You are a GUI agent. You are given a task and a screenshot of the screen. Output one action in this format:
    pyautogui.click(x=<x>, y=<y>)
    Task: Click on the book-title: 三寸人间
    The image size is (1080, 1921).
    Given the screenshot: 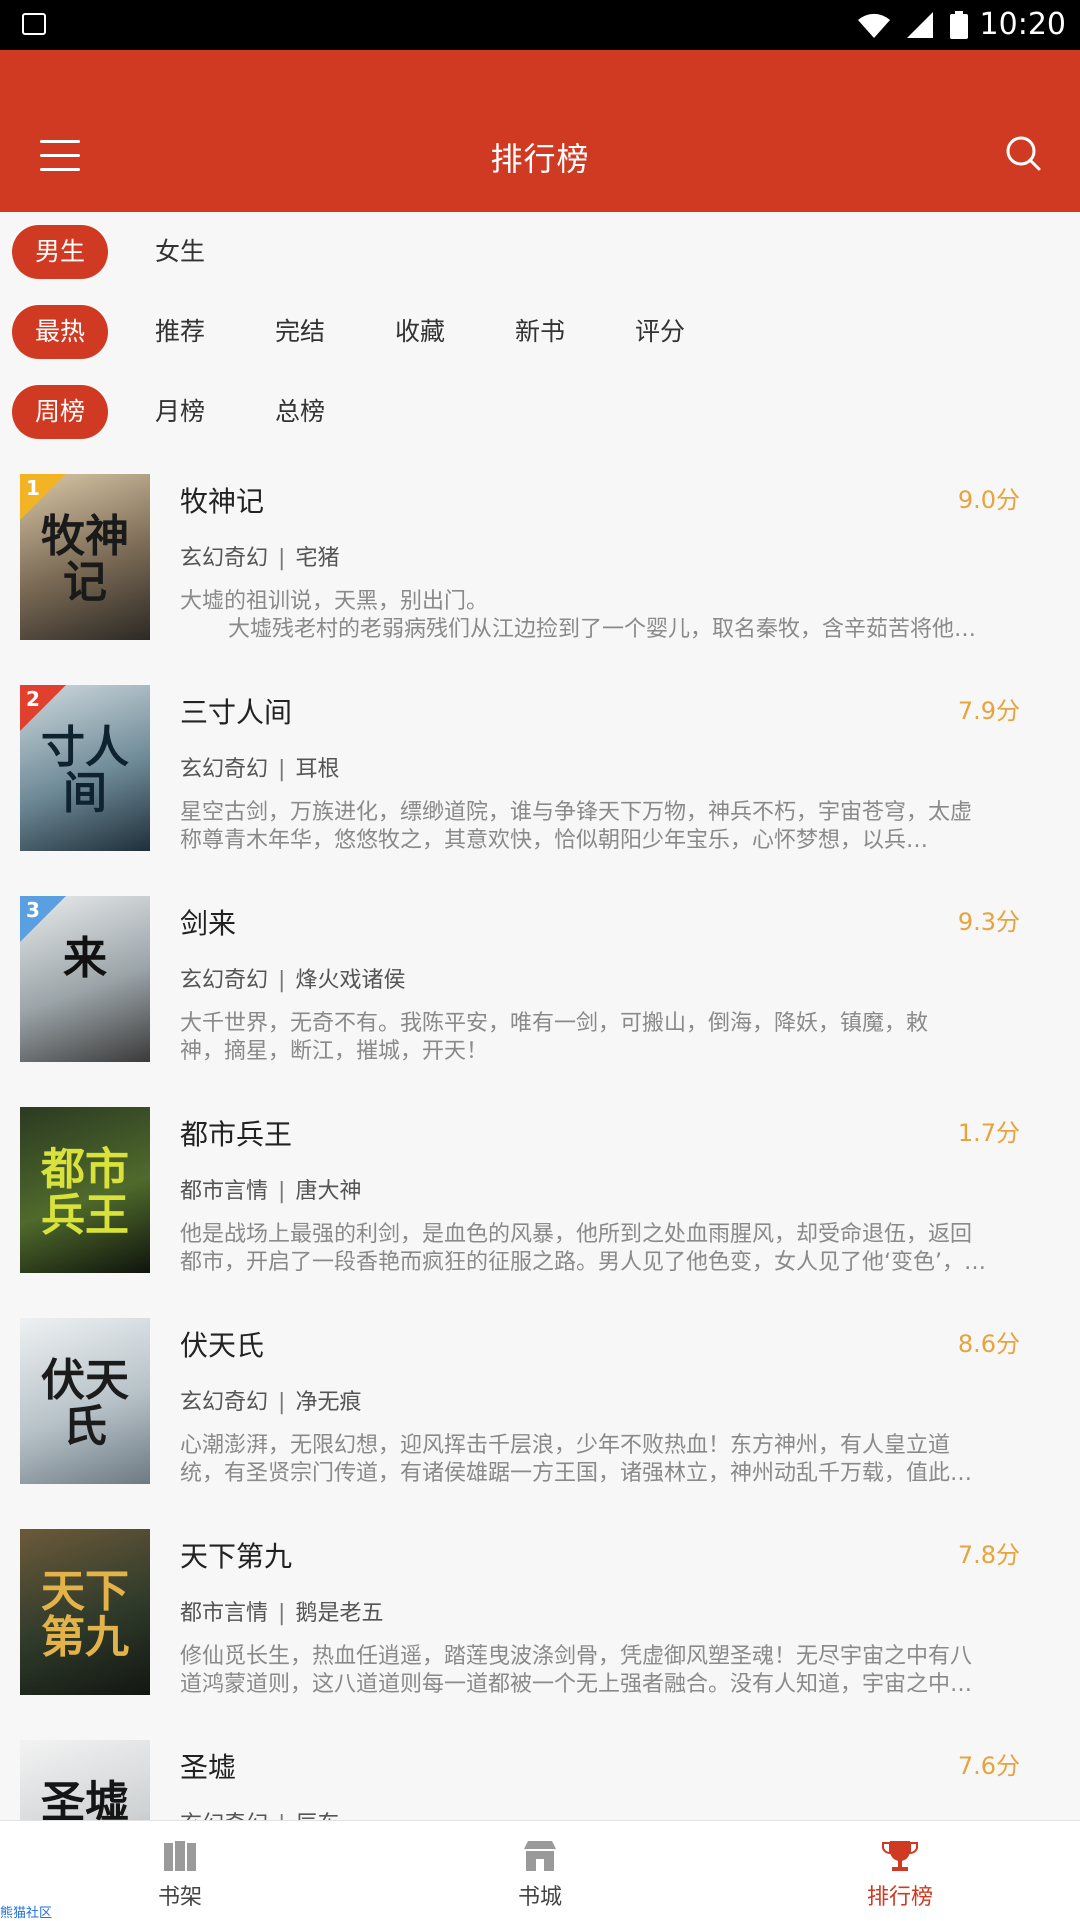 What is the action you would take?
    pyautogui.click(x=236, y=711)
    